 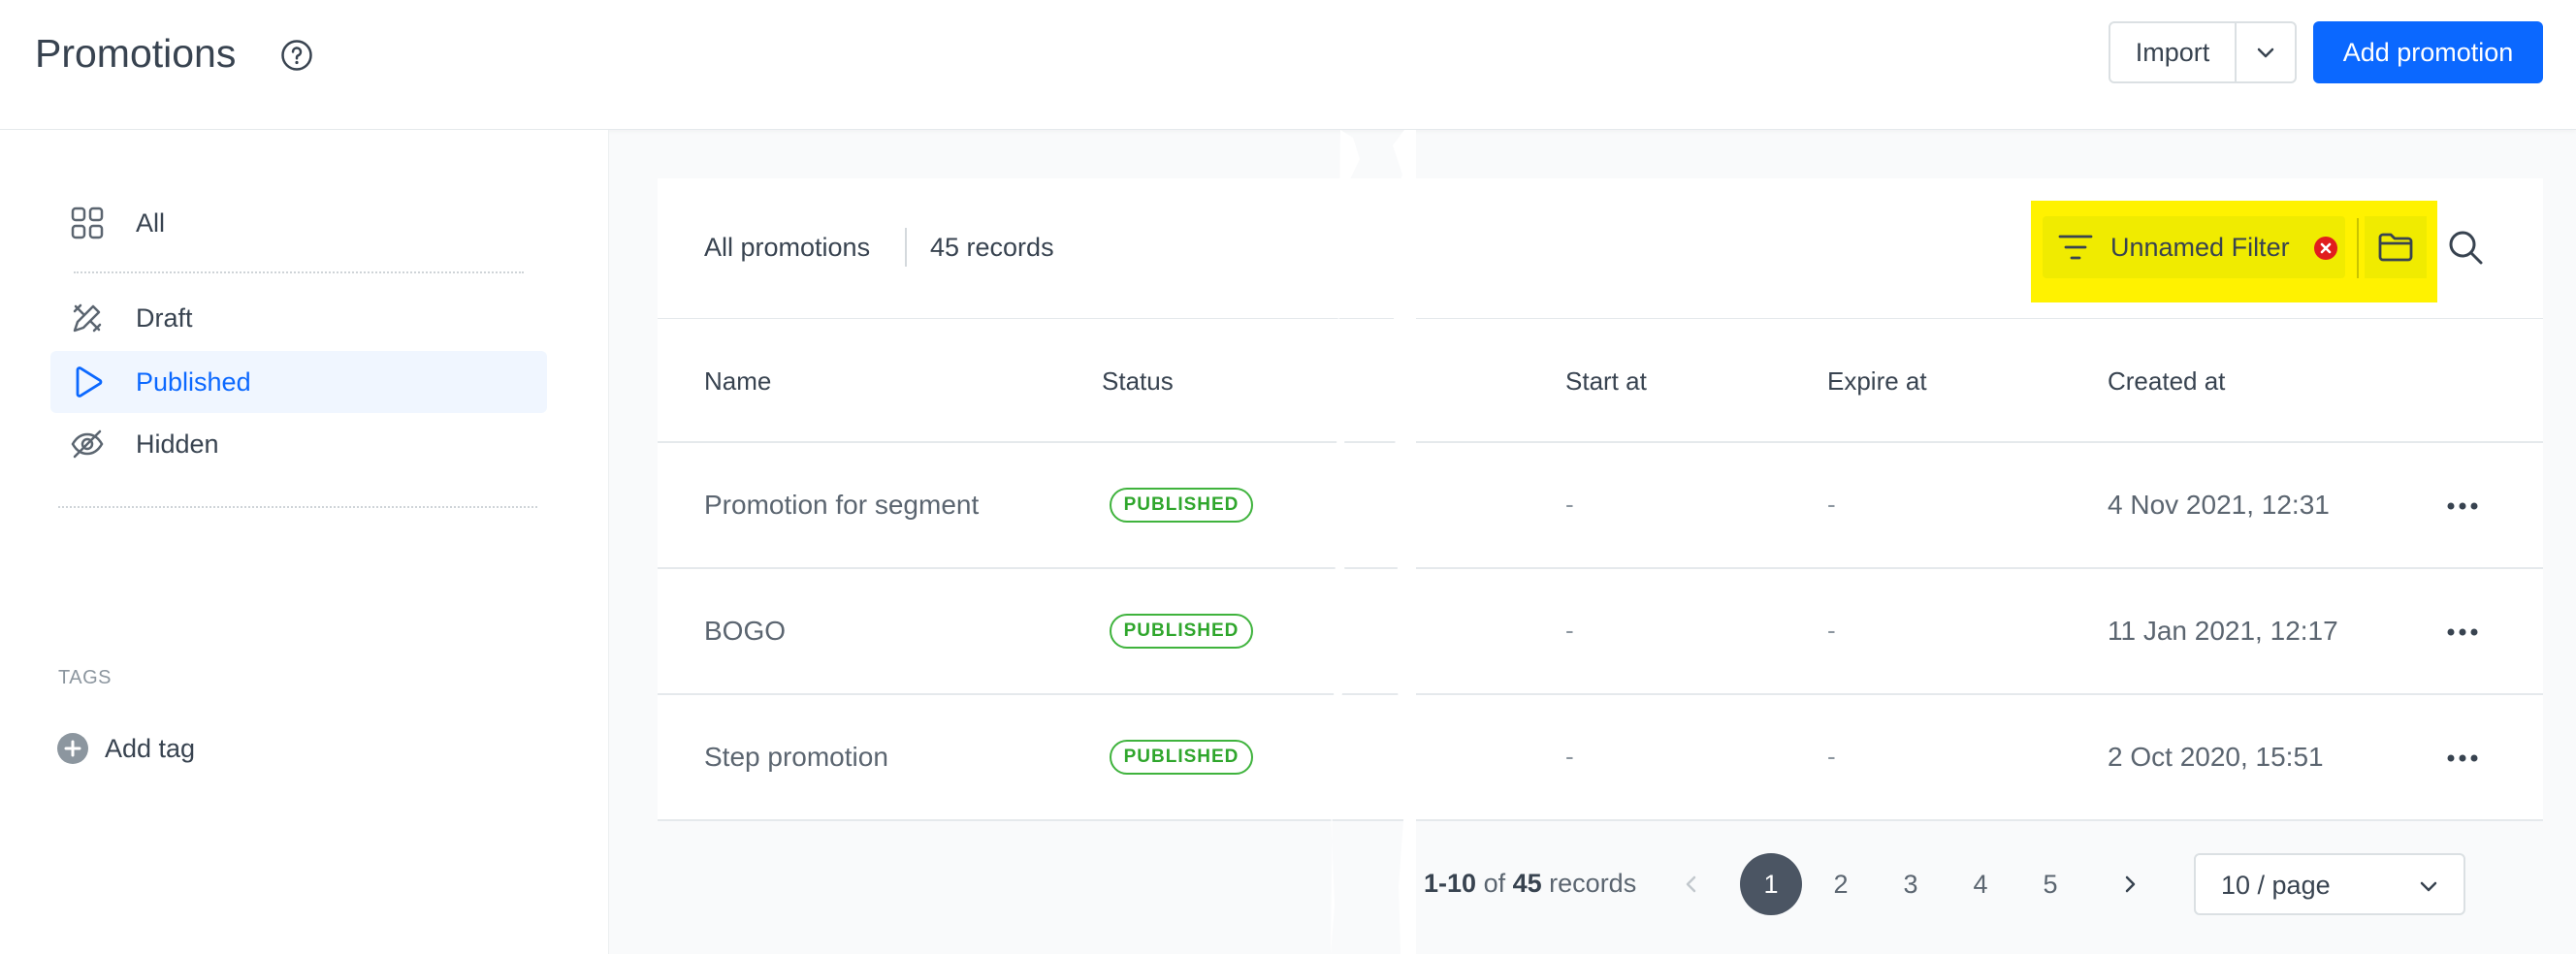 I want to click on page-size-select: 10 / page, so click(x=2329, y=884).